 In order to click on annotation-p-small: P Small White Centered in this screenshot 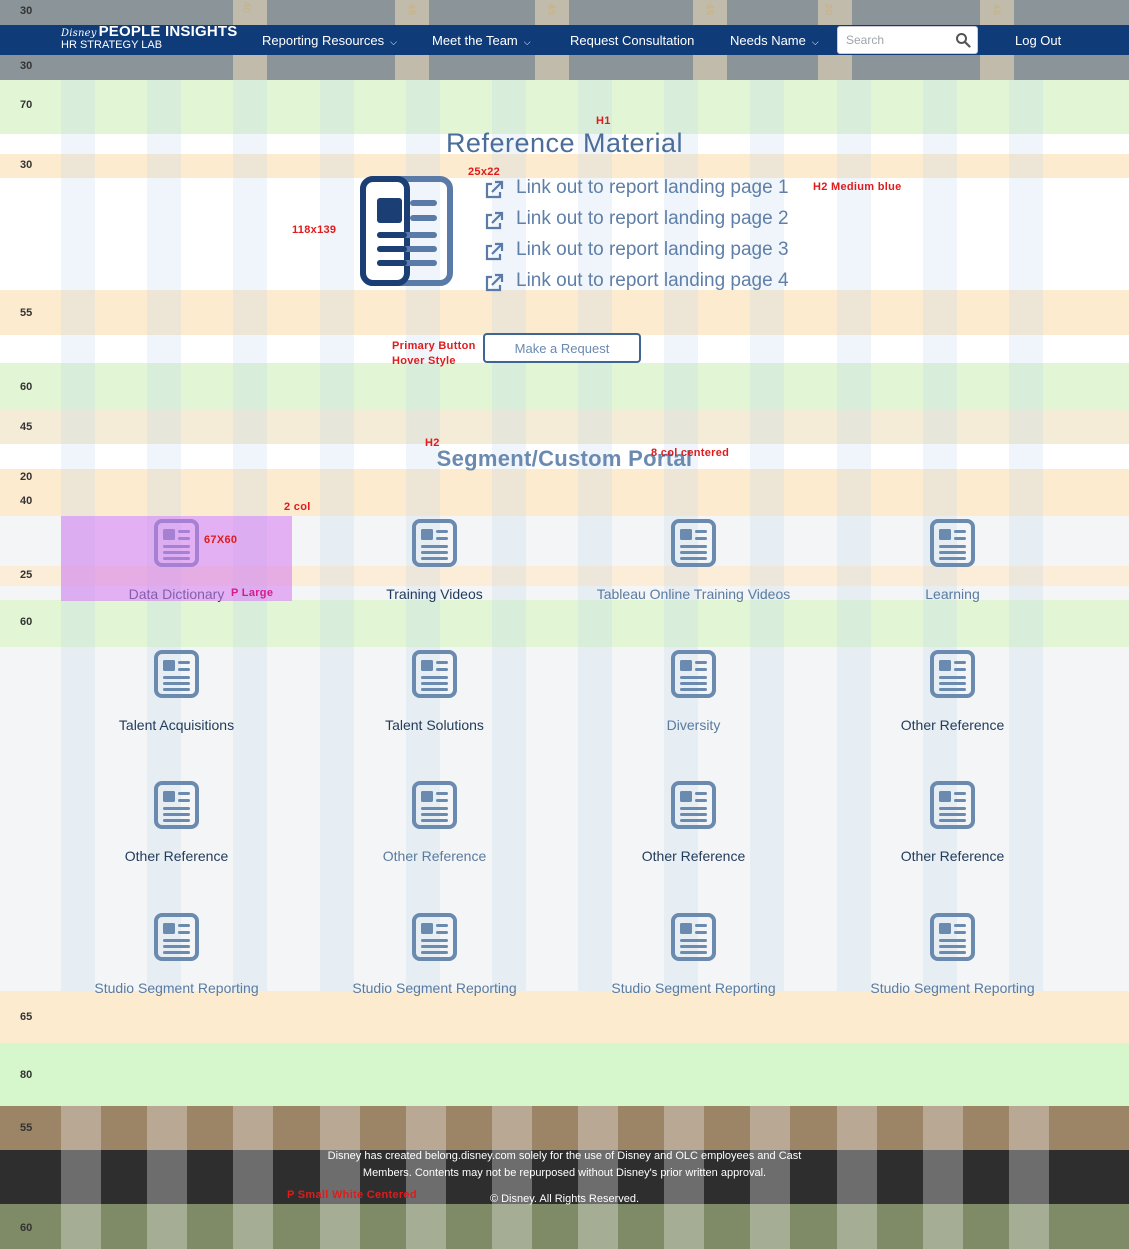, I will do `click(352, 1195)`.